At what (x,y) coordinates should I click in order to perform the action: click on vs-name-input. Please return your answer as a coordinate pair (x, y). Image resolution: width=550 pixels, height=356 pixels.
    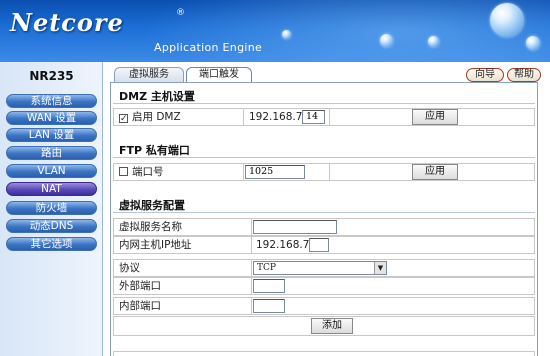
    Looking at the image, I should click on (295, 227).